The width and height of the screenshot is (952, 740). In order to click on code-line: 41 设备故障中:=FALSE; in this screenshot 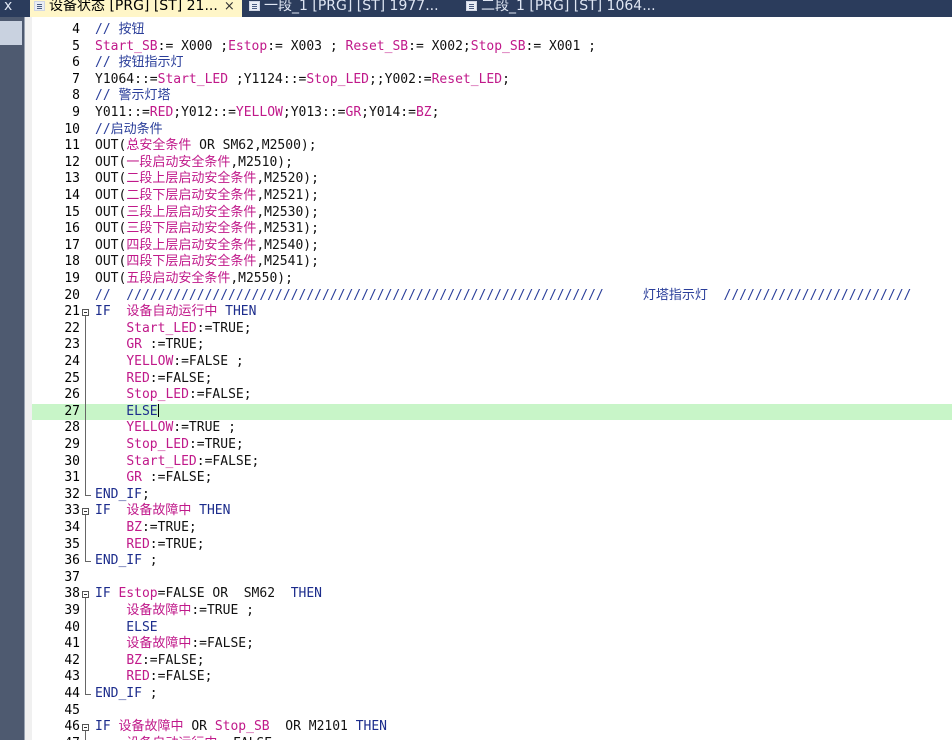, I will do `click(492, 644)`.